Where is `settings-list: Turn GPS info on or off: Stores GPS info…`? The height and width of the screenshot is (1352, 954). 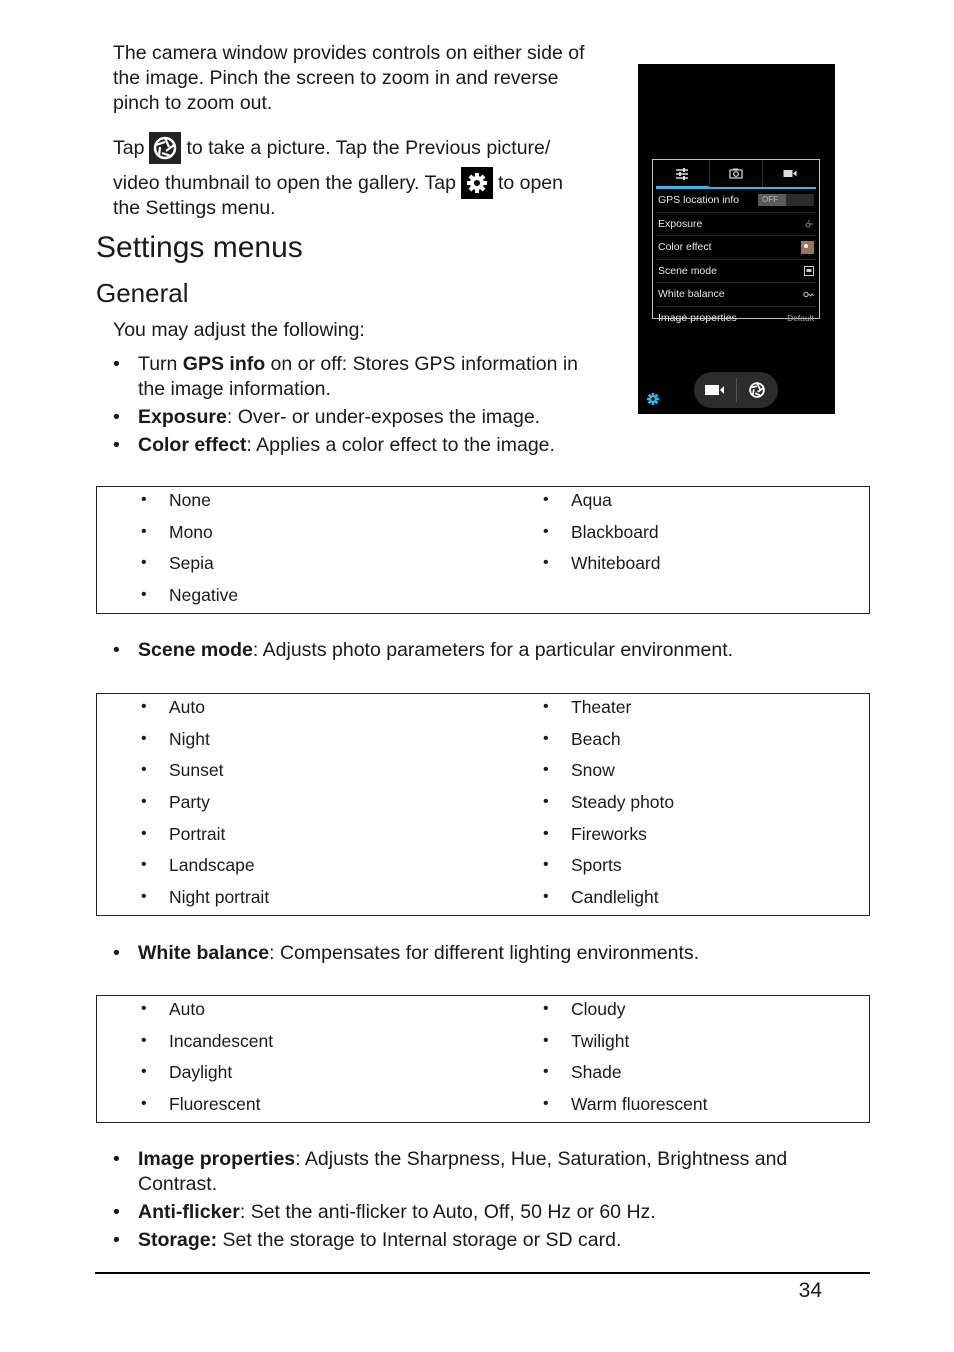 settings-list: Turn GPS info on or off: Stores GPS info… is located at coordinates (358, 406).